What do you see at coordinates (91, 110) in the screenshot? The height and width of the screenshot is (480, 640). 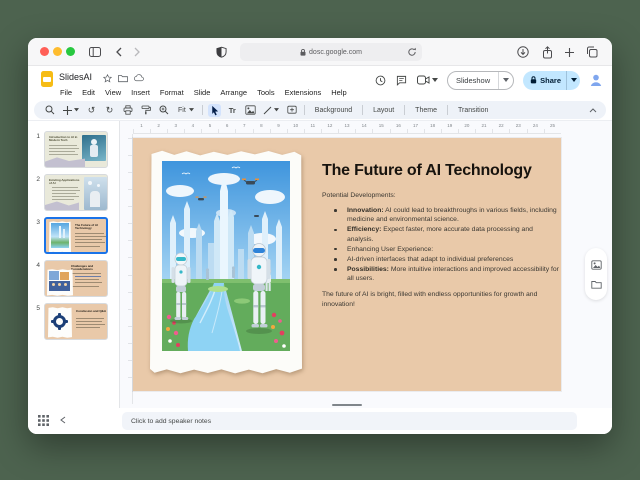 I see `undo-icon: ↺` at bounding box center [91, 110].